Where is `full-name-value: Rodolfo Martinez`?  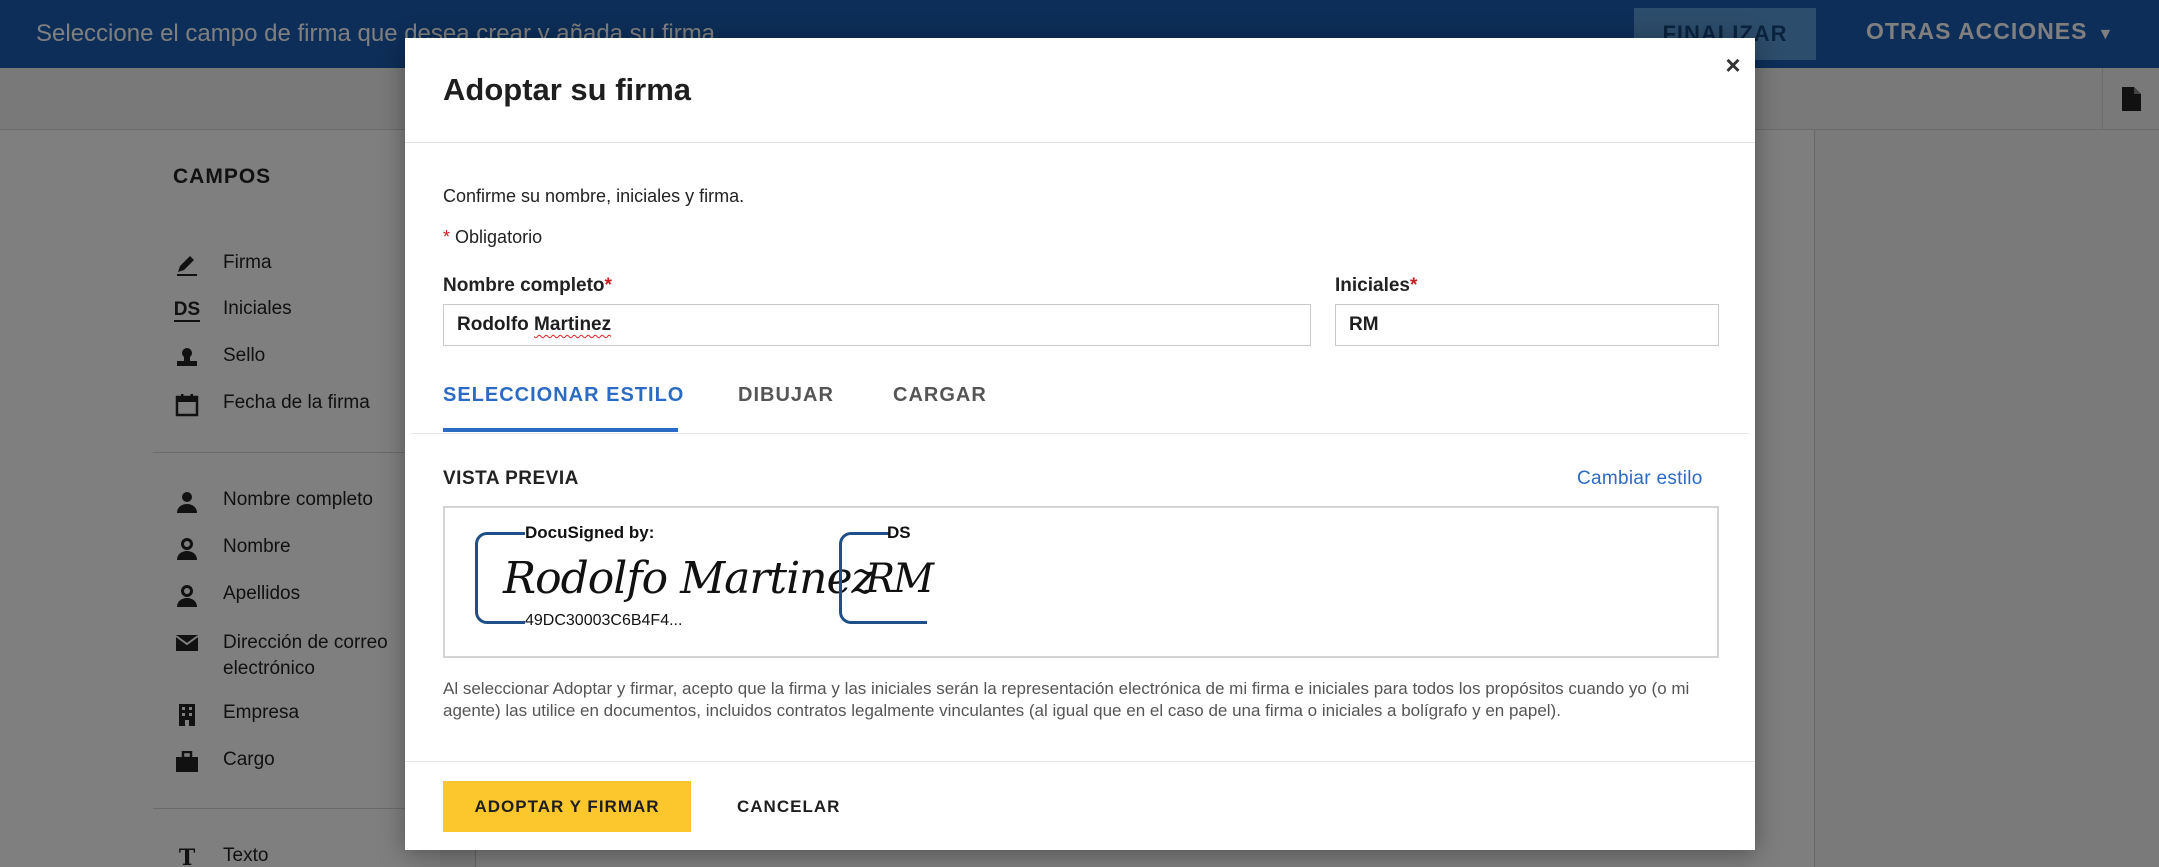
full-name-value: Rodolfo Martinez is located at coordinates (534, 324).